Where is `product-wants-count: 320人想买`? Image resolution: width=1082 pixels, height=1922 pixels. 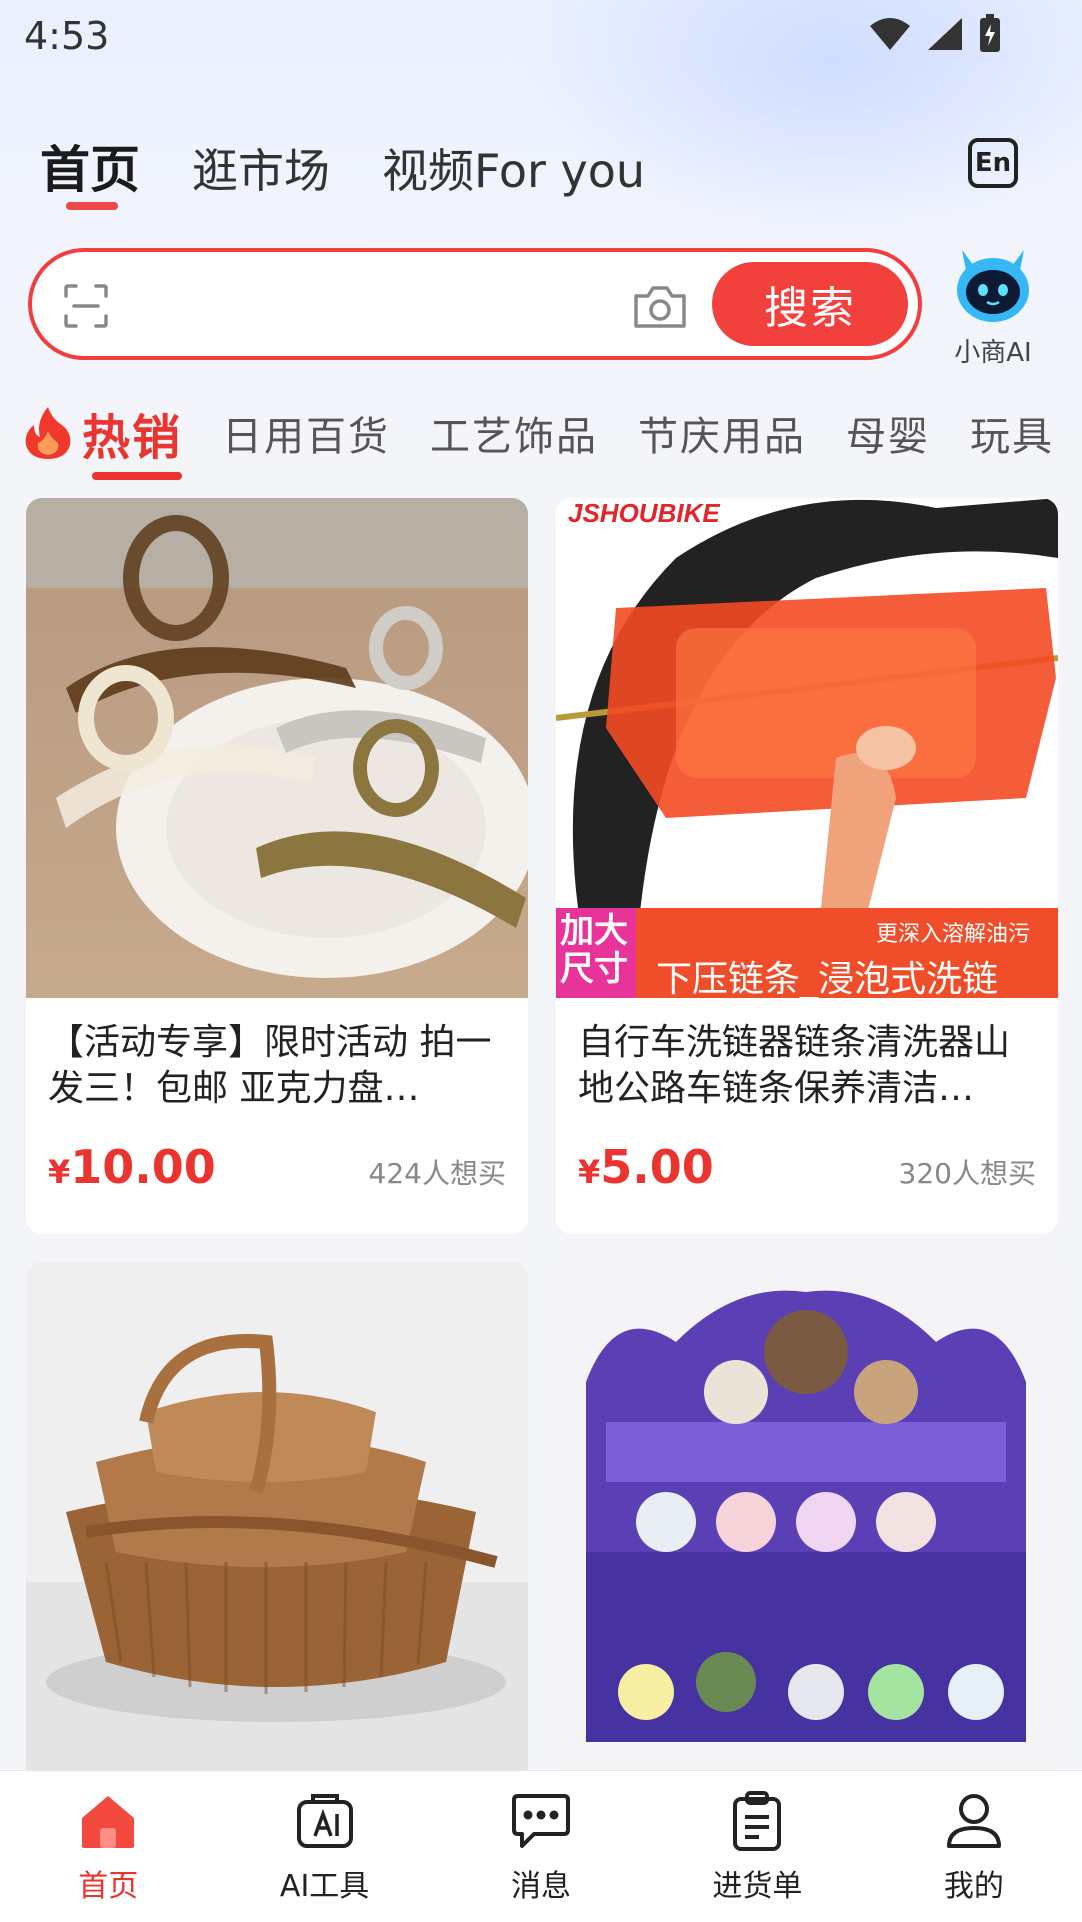 product-wants-count: 320人想买 is located at coordinates (967, 1173).